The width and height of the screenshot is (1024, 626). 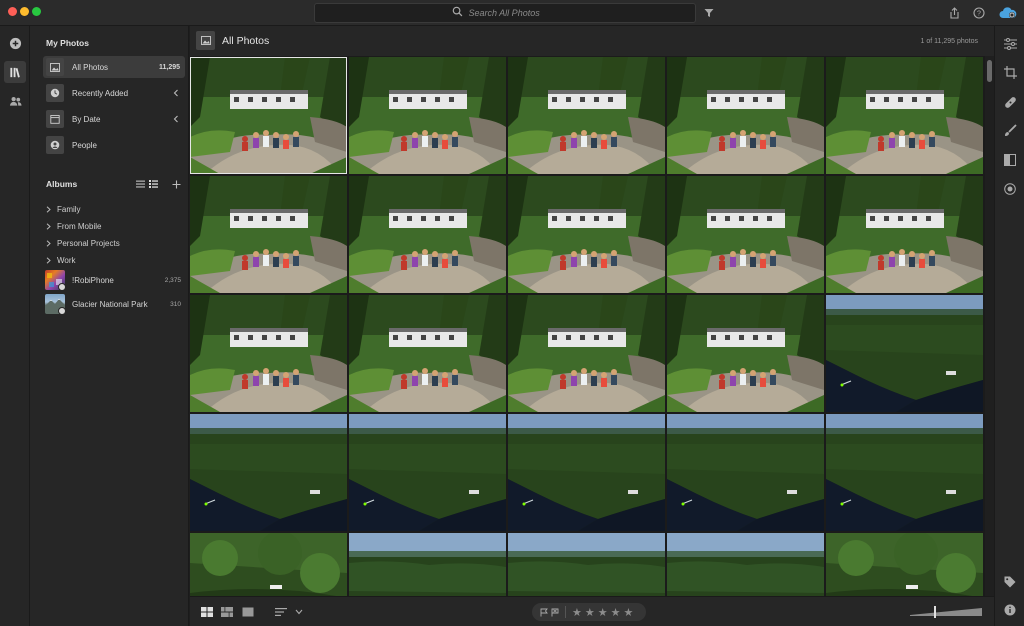 I want to click on people-icon, so click(x=15, y=101).